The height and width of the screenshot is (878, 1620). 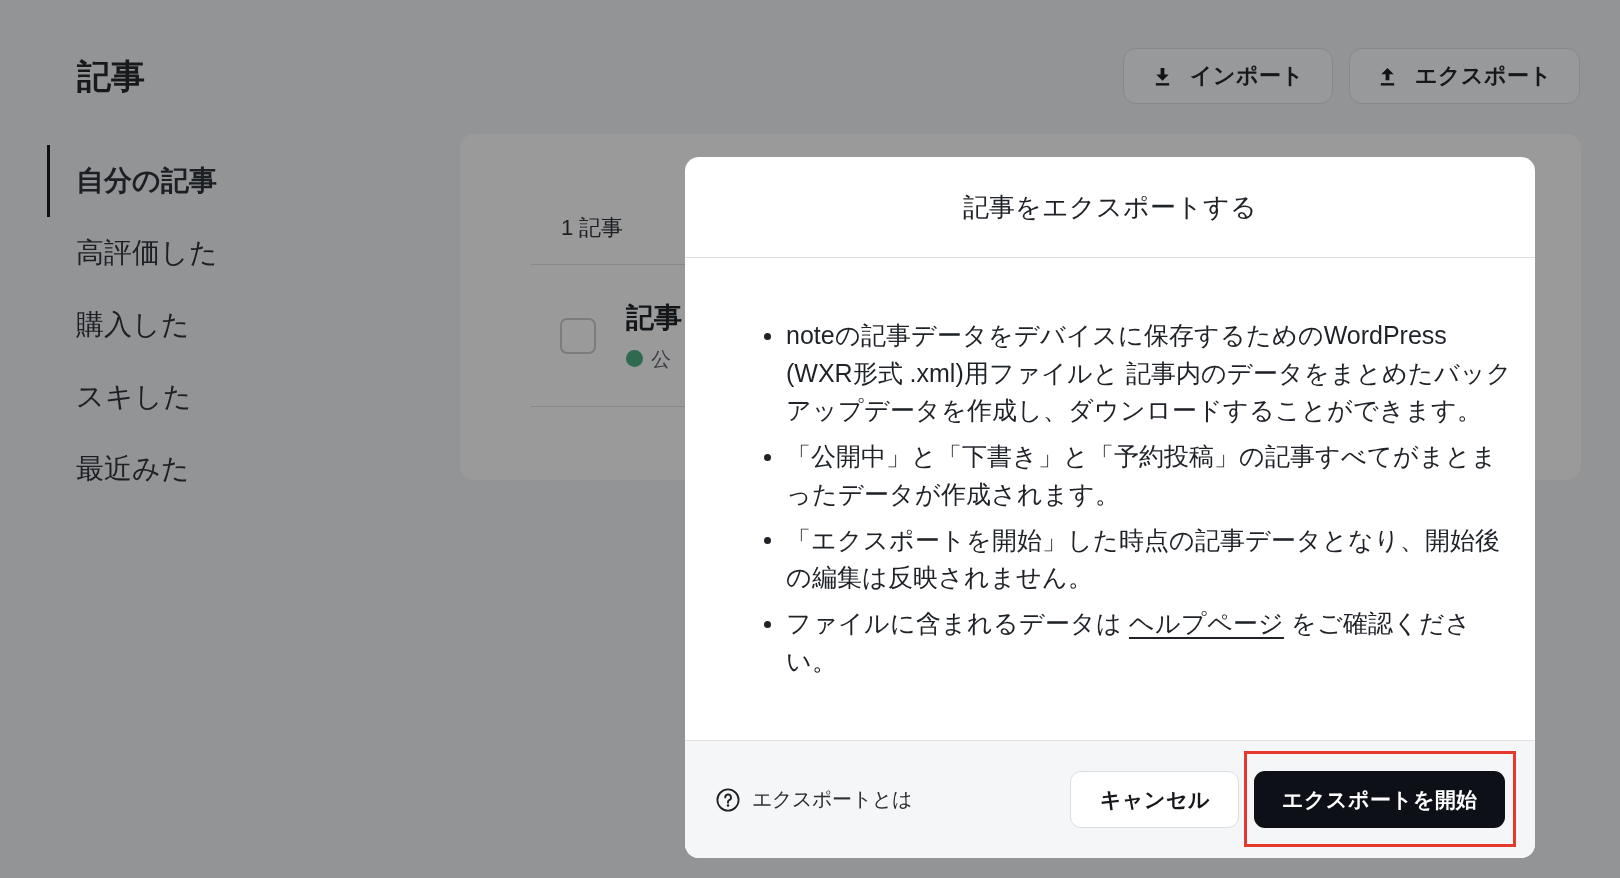 What do you see at coordinates (1149, 373) in the screenshot?
I see `bullet-text: noteの記事データをデバイスに保存するためのWordPress (WXR形式 .xml)用ファイルと 記事内のデータをまとめたバックアップデータを作成し、ダウンロードすることができます。` at bounding box center [1149, 373].